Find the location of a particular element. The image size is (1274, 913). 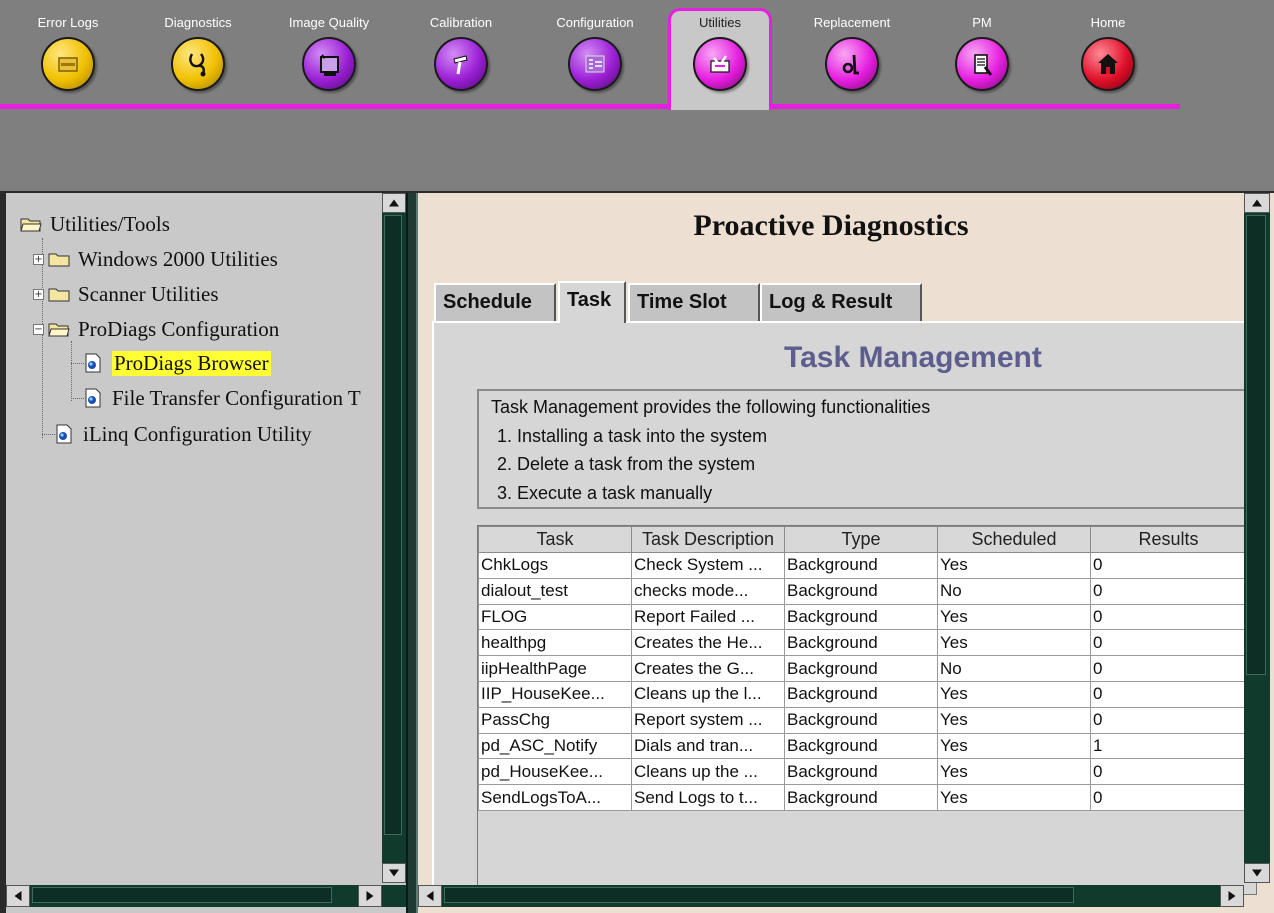

tree-item-prodiags-browser: ProDiags Browser is located at coordinates (177, 363).